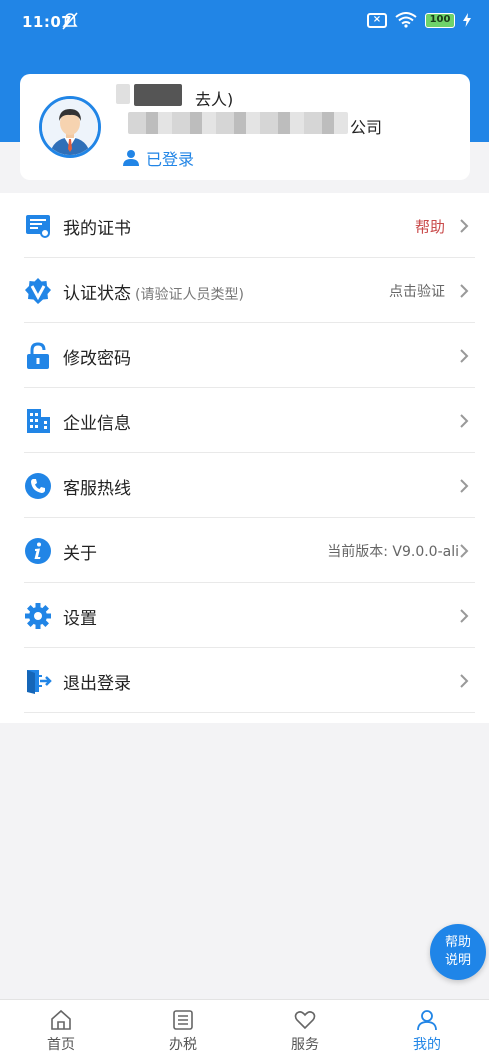 This screenshot has width=489, height=1059. I want to click on profile-card: 去人) 公司 已登录, so click(245, 127).